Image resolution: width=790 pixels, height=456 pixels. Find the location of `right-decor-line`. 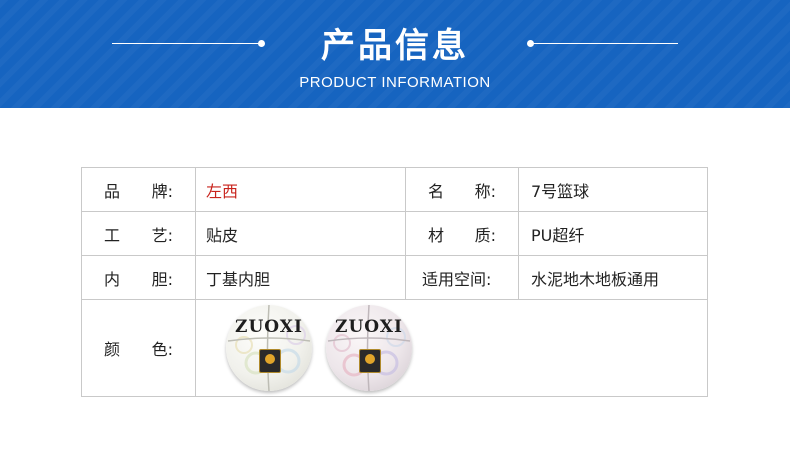

right-decor-line is located at coordinates (605, 43).